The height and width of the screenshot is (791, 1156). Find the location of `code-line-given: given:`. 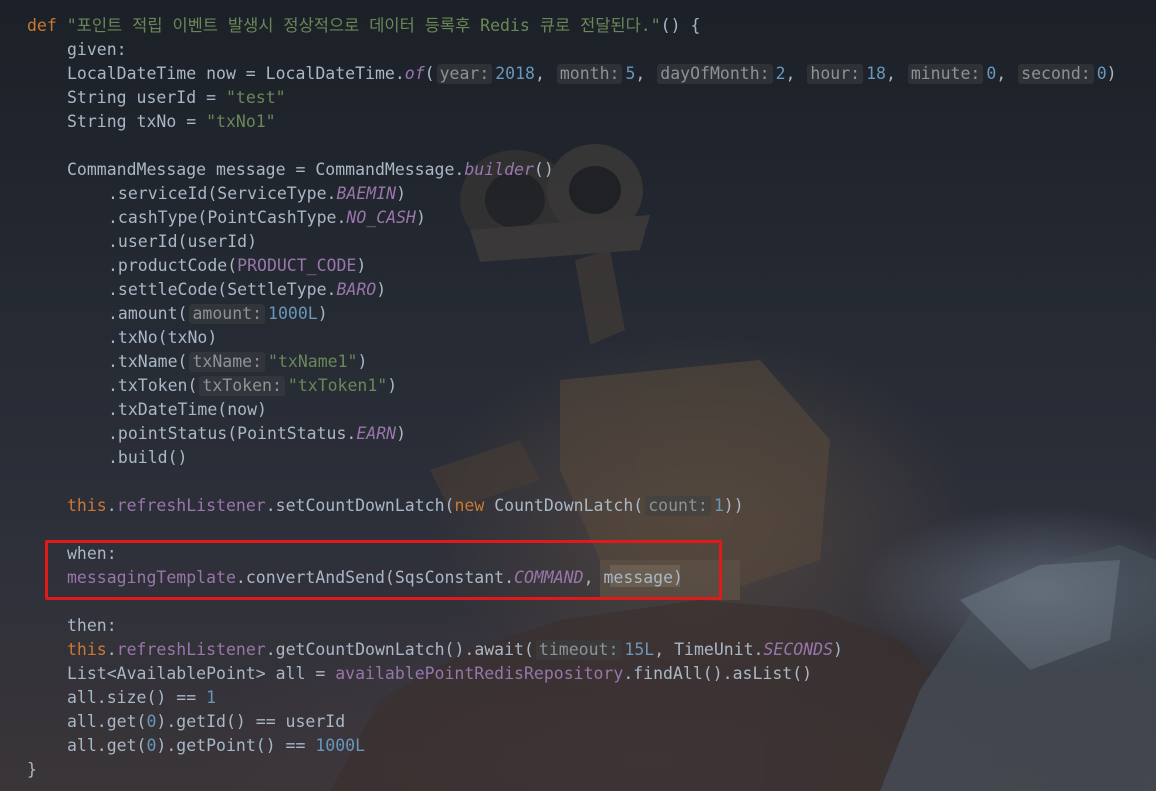

code-line-given: given: is located at coordinates (97, 50).